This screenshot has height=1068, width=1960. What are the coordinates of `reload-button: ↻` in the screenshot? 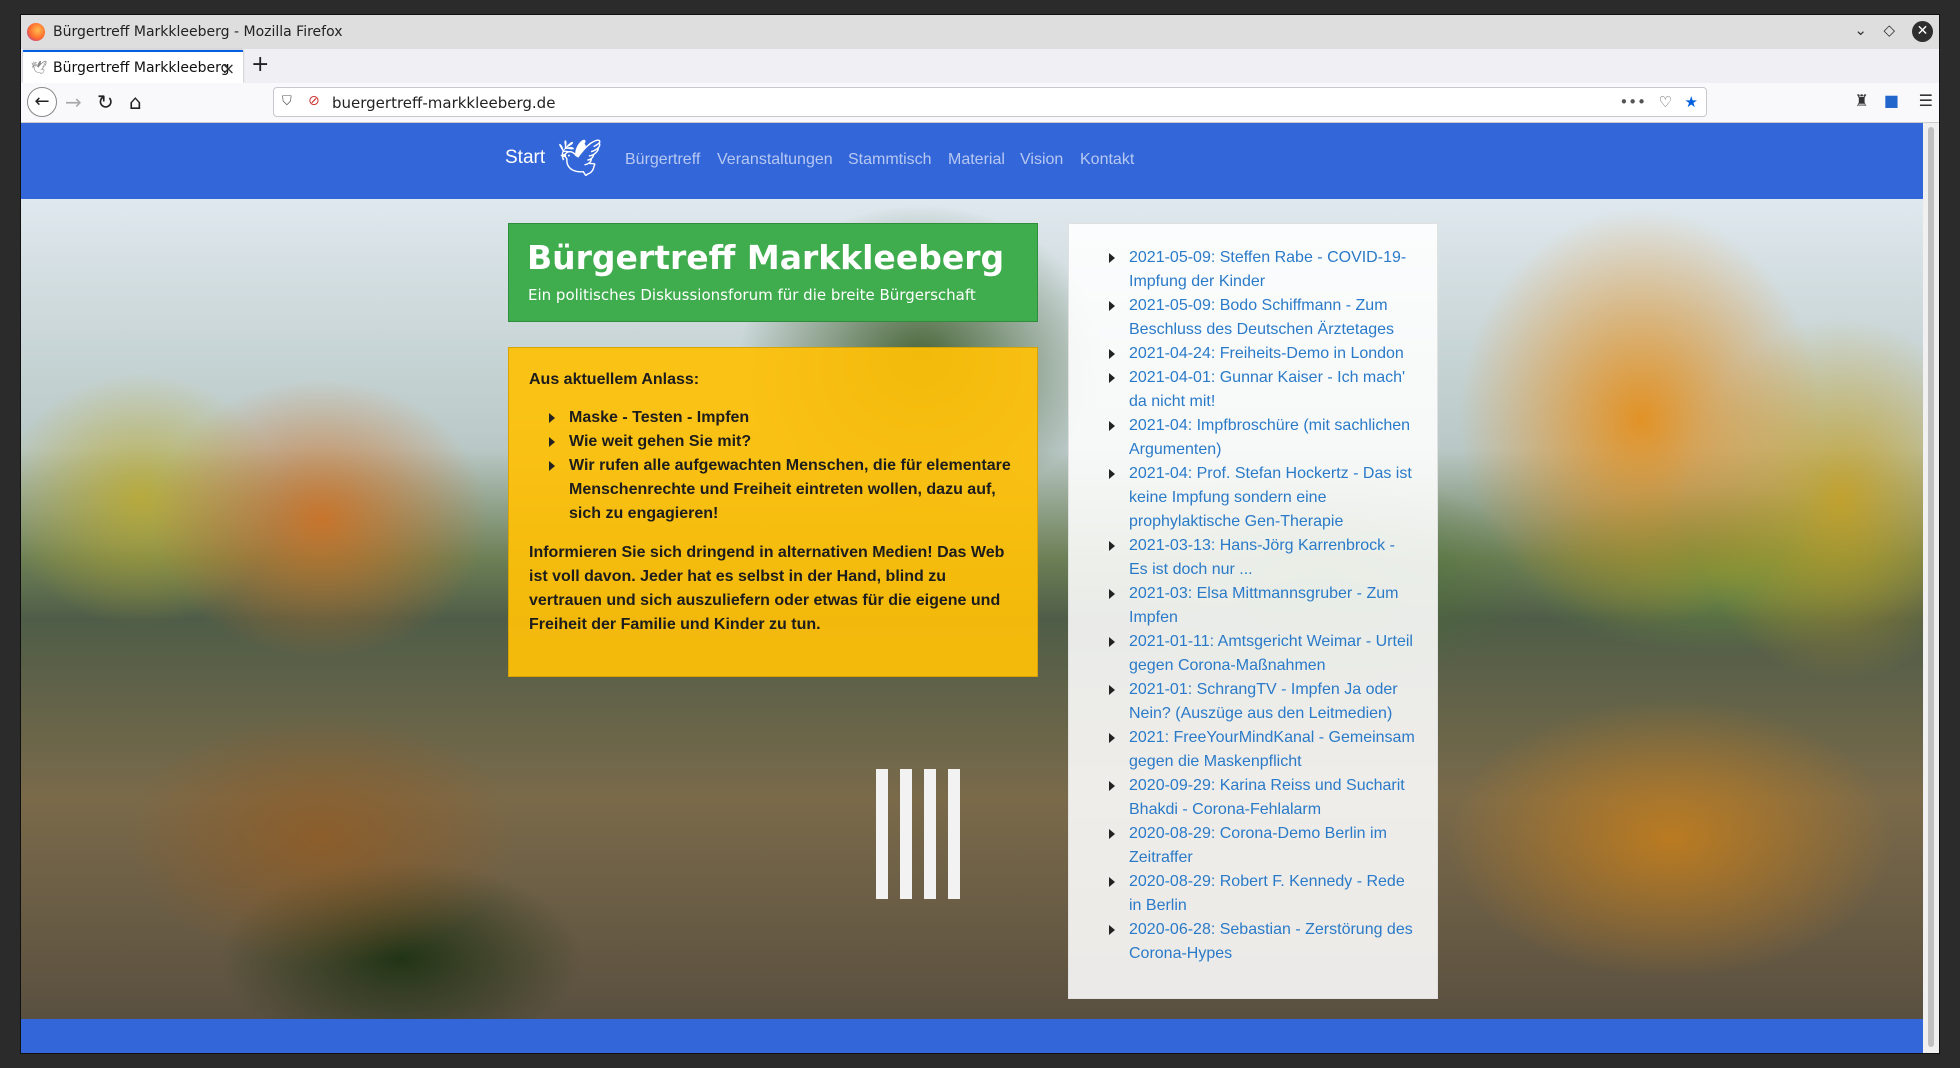 It's located at (105, 102).